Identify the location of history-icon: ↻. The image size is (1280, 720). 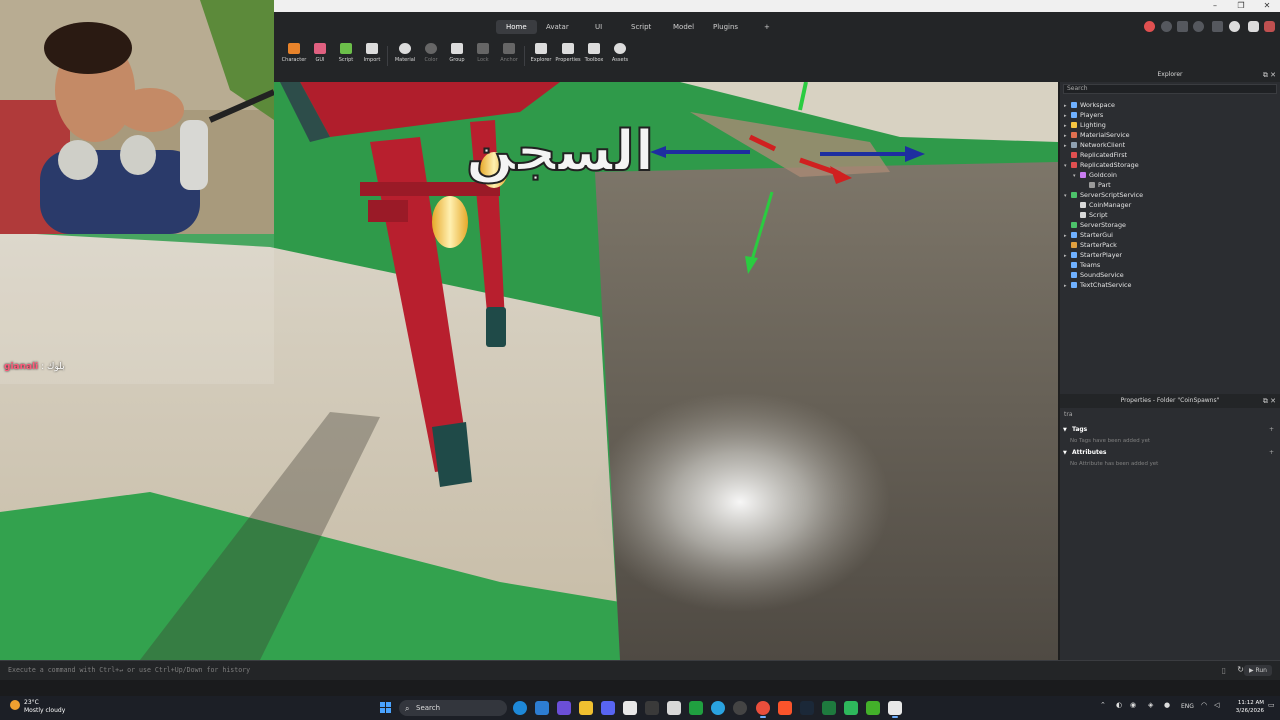
(1240, 669).